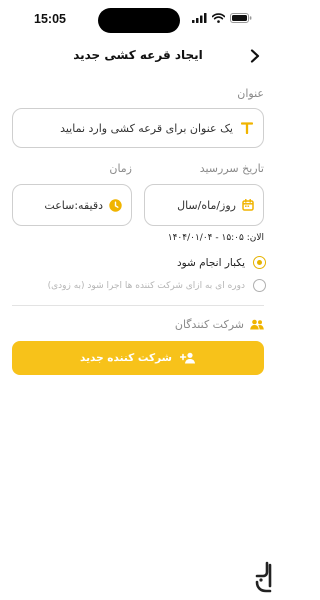  What do you see at coordinates (210, 262) in the screenshot?
I see `radio-once-label: یکبار انجام شود` at bounding box center [210, 262].